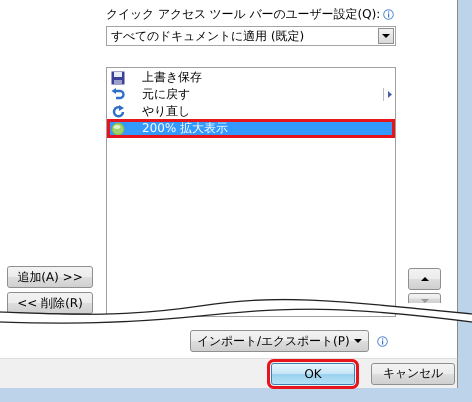  What do you see at coordinates (279, 341) in the screenshot?
I see `import-export-button: インポート/エクスポート(P)` at bounding box center [279, 341].